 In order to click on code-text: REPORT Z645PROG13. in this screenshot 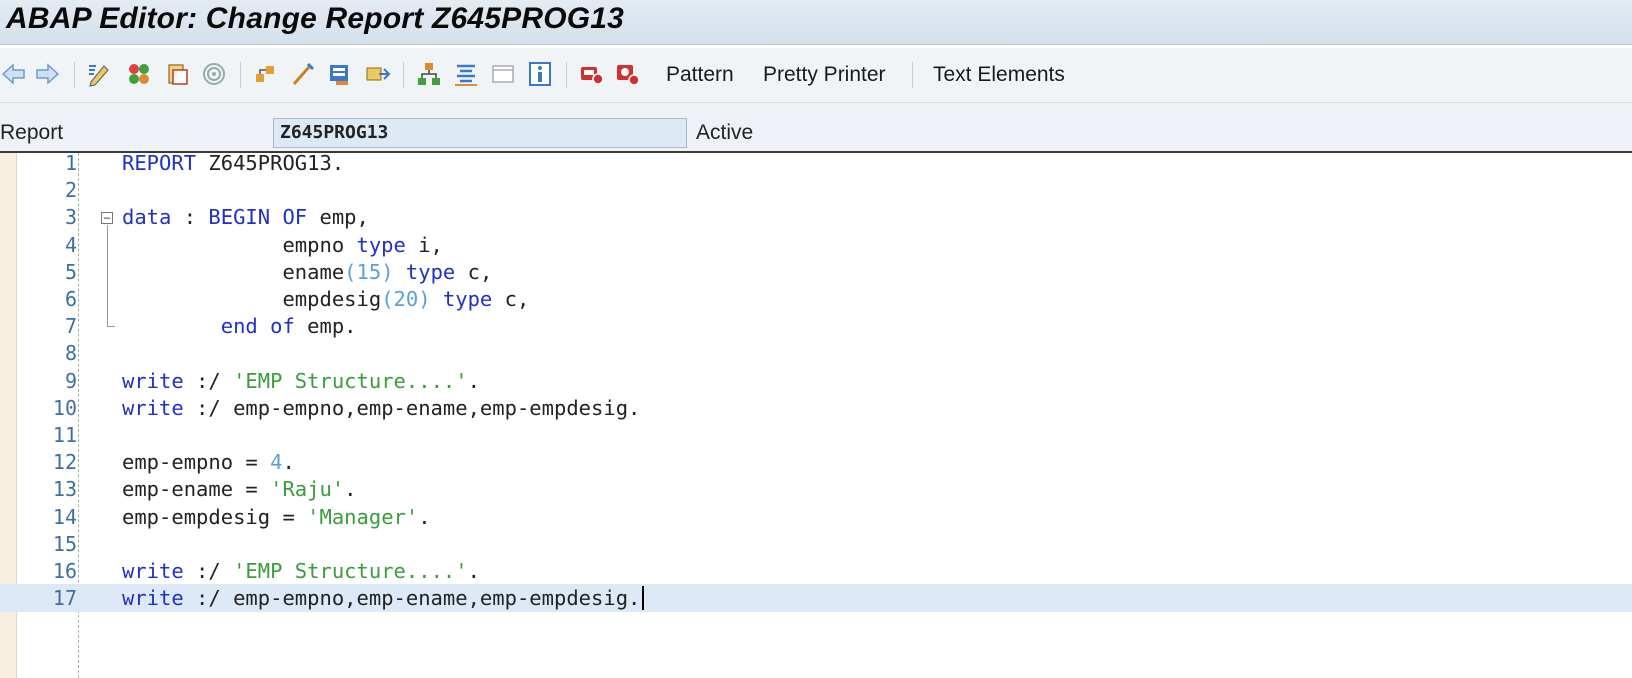, I will do `click(233, 163)`.